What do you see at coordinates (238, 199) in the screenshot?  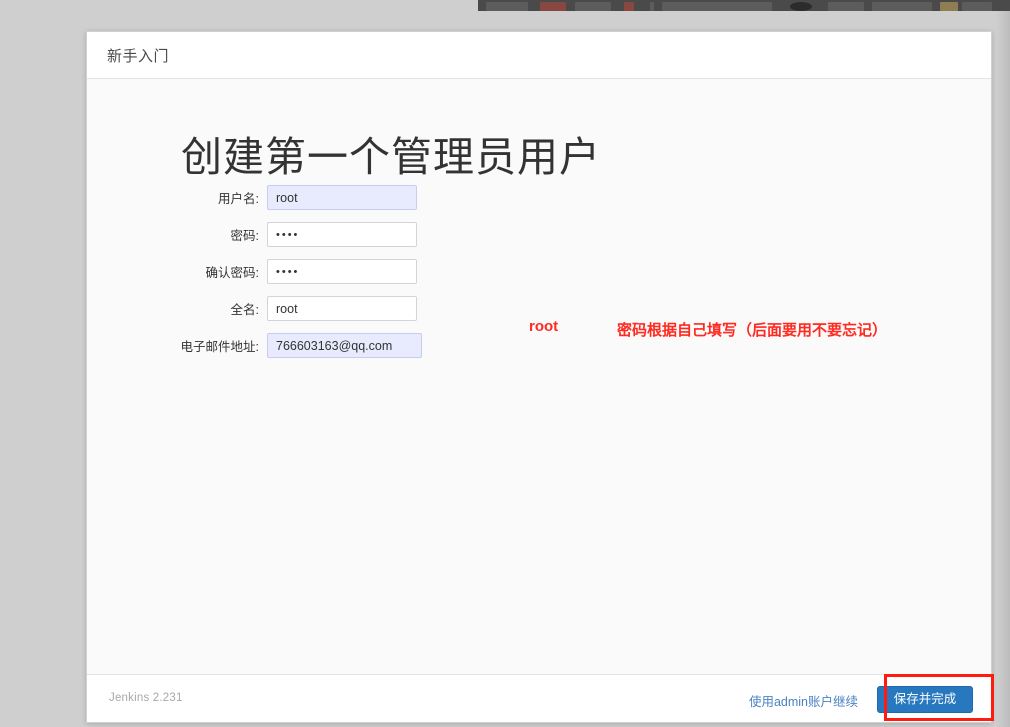 I see `label-username: 用户名:` at bounding box center [238, 199].